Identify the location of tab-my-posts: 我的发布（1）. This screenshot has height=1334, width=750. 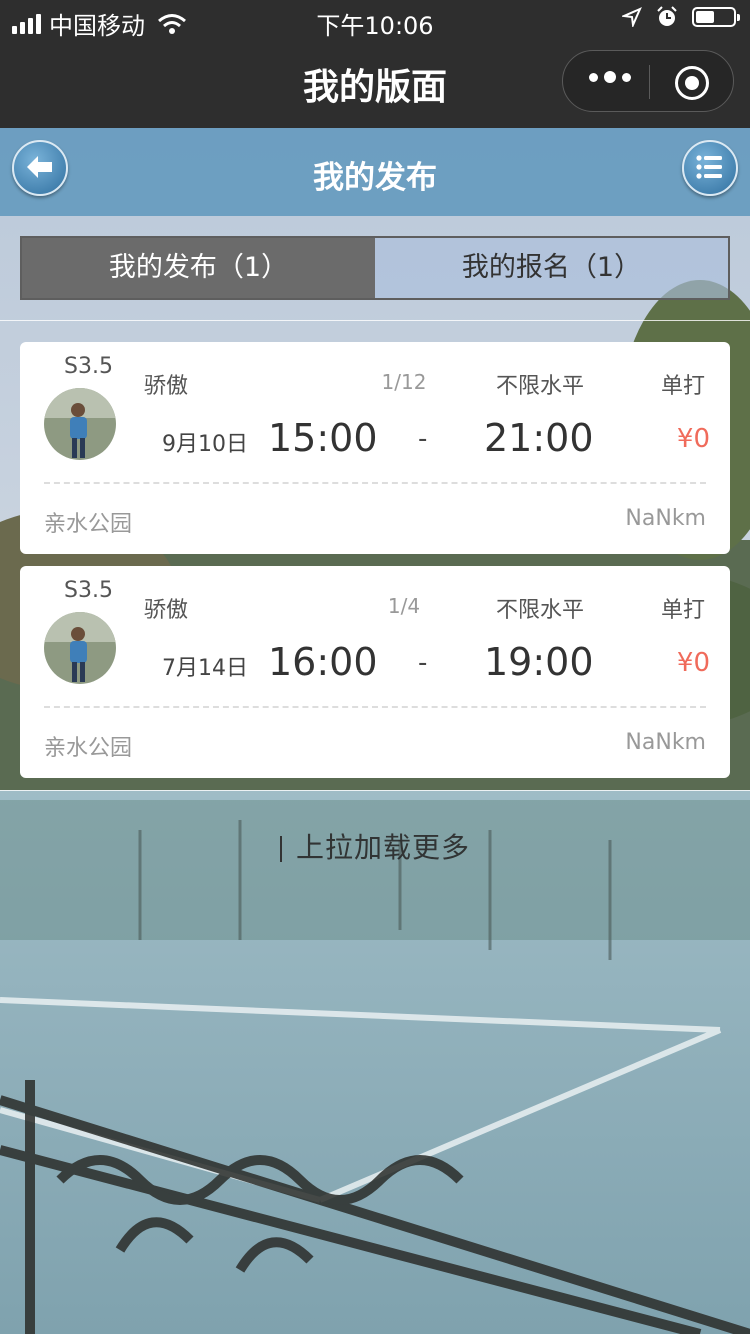
(198, 268).